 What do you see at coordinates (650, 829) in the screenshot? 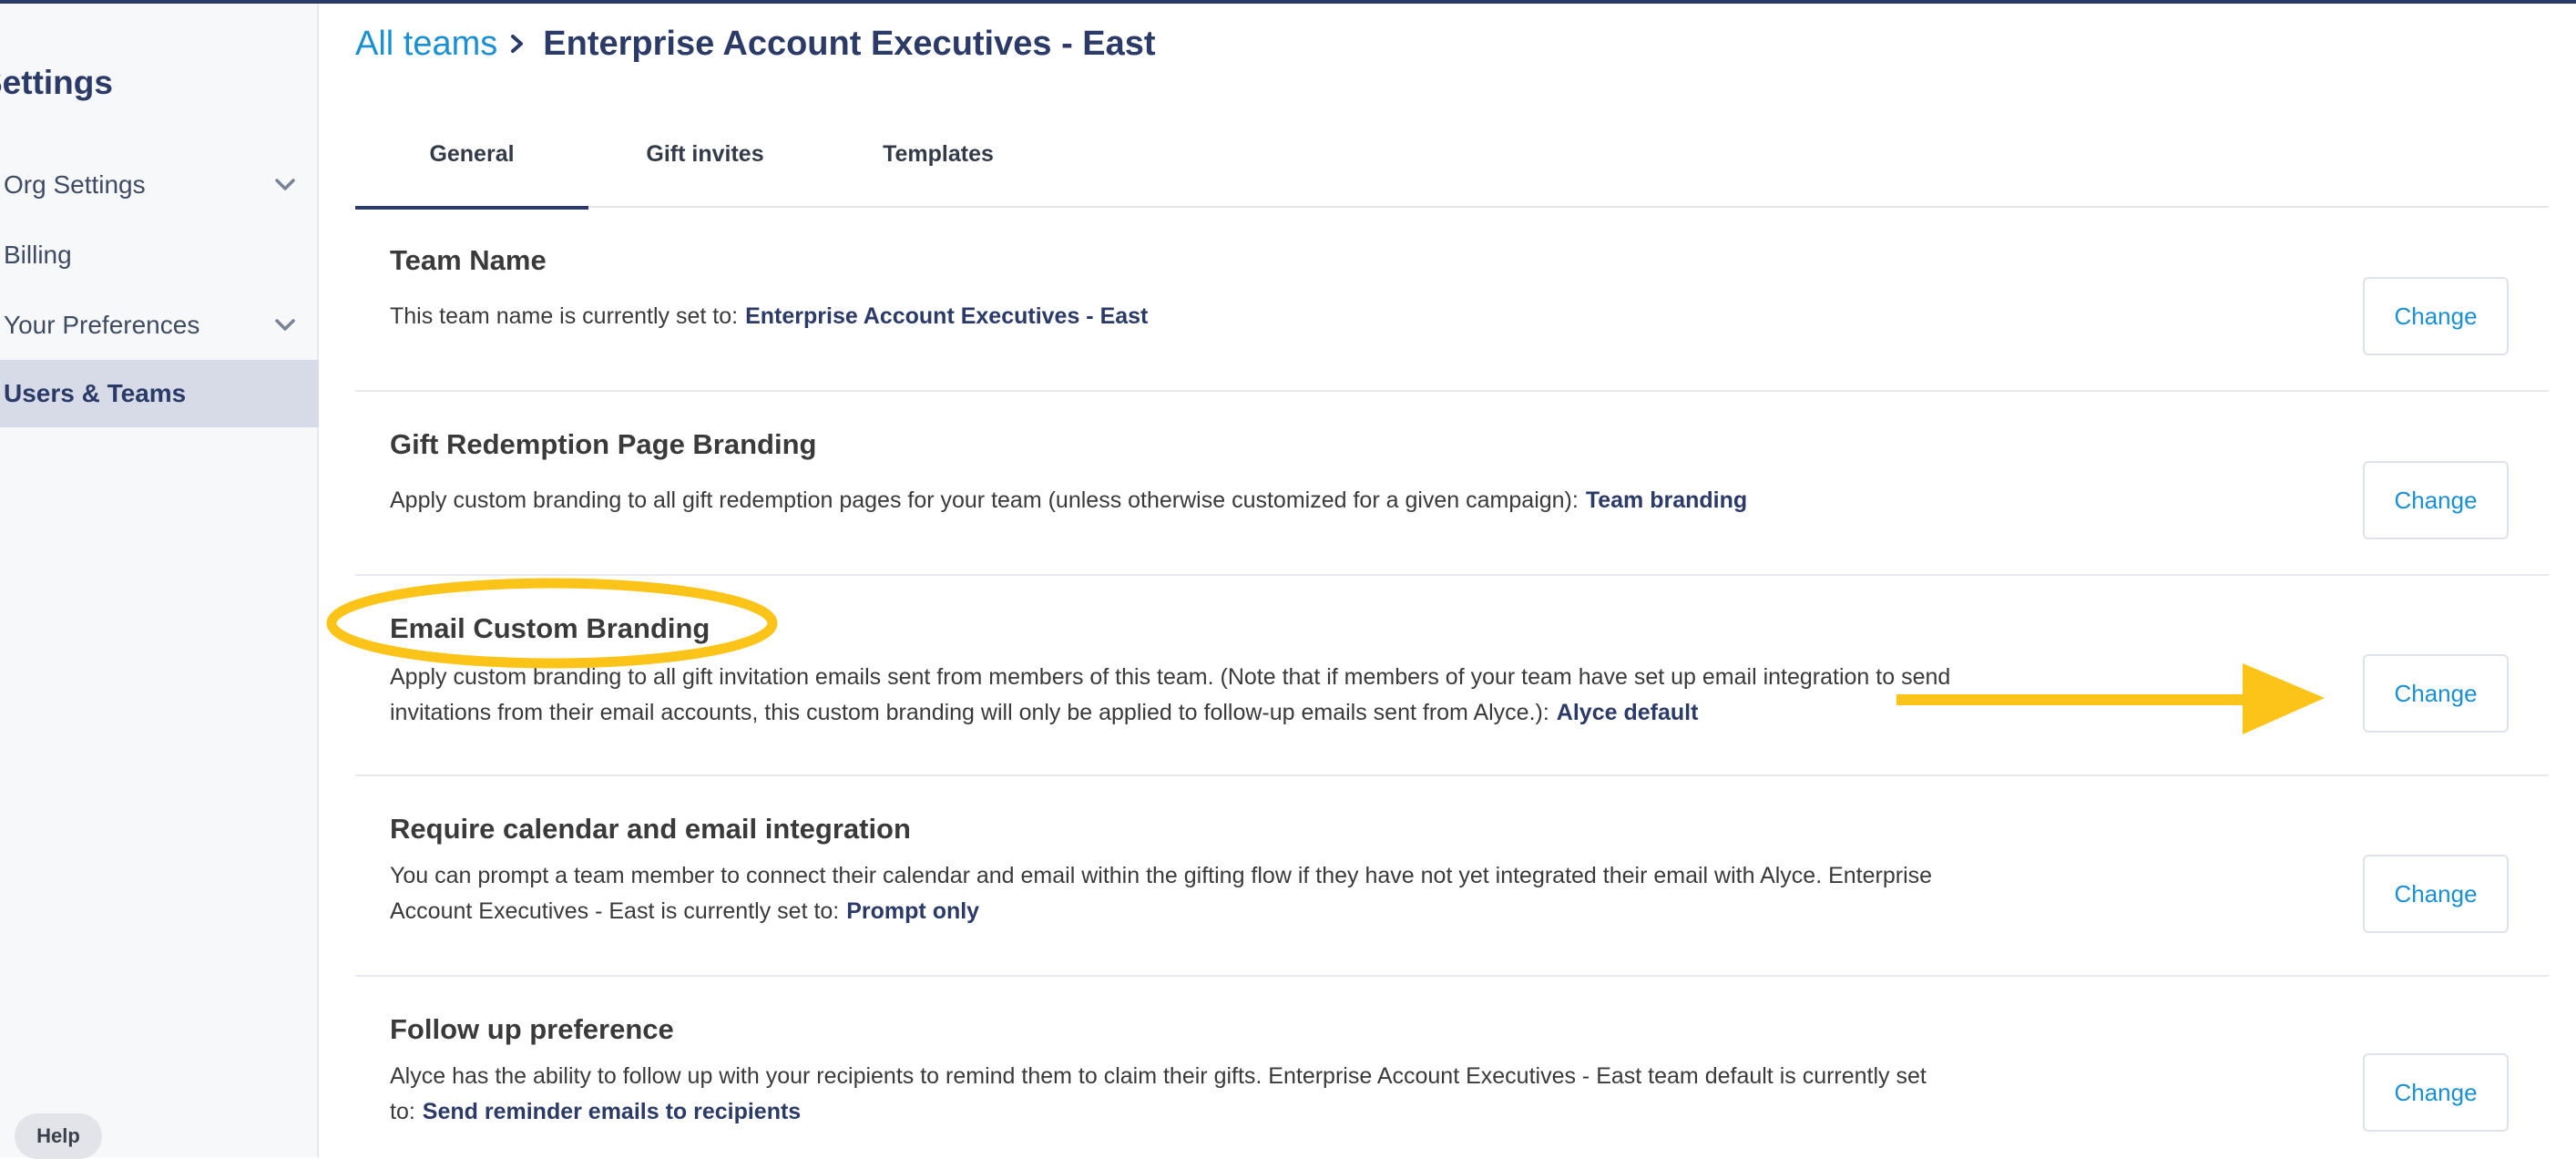
I see `section-title: Require calendar and email integration` at bounding box center [650, 829].